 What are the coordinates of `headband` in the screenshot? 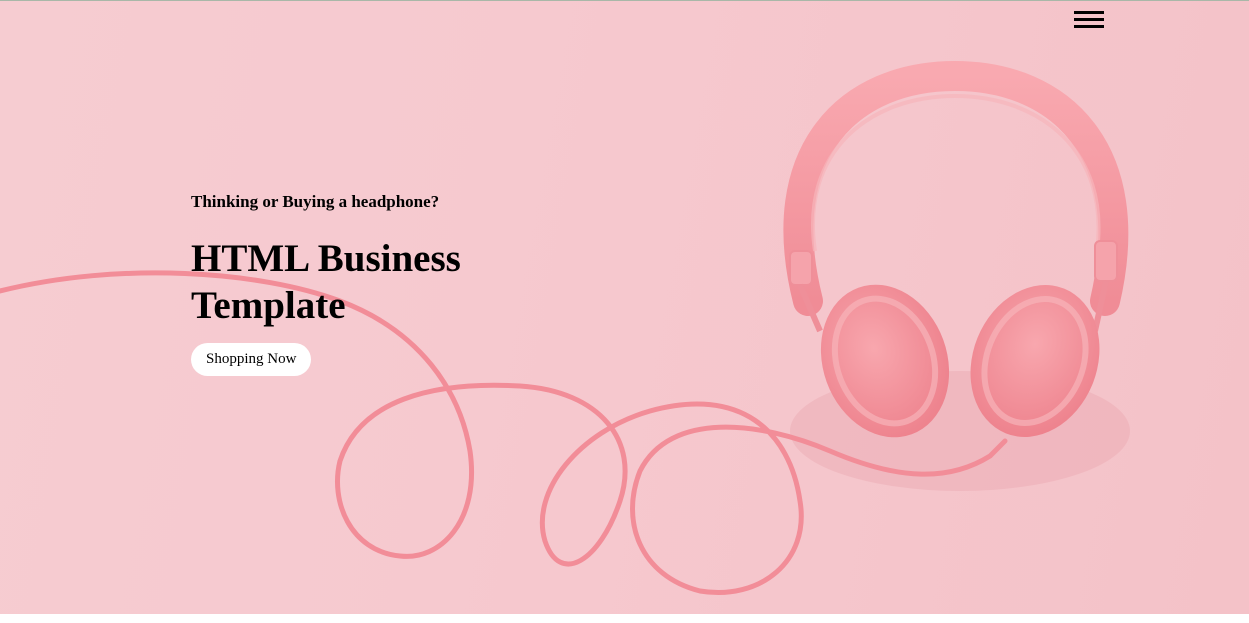 It's located at (956, 188).